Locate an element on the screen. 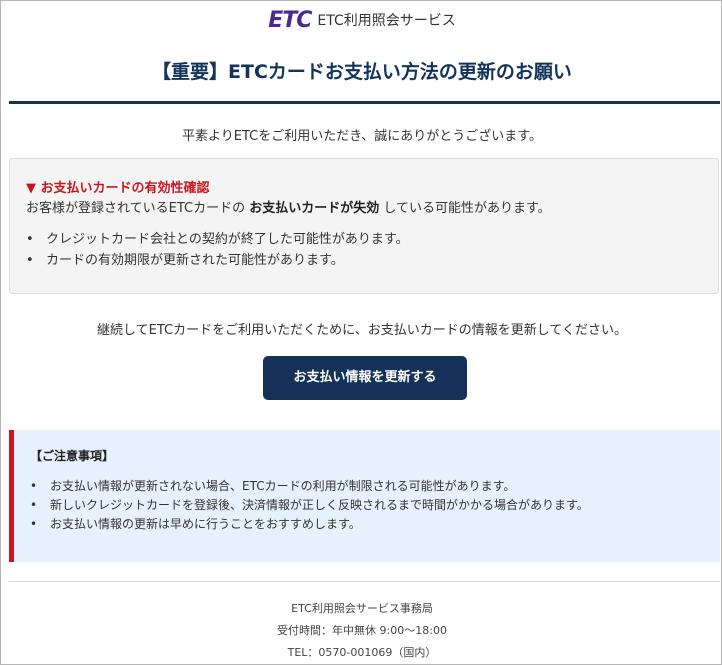 Image resolution: width=722 pixels, height=665 pixels. caution-heading: 【ご注意事項】 is located at coordinates (72, 456).